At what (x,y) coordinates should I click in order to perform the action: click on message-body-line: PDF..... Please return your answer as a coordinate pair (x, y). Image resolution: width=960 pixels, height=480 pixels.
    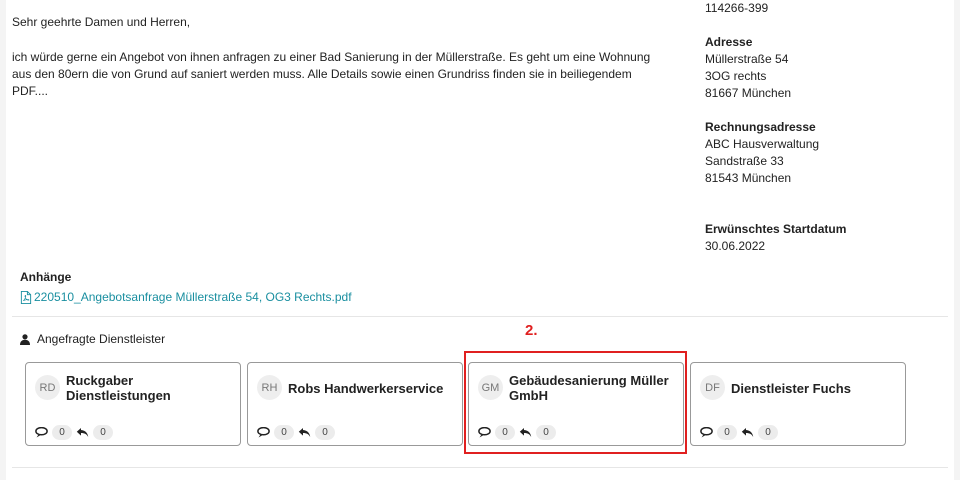
    Looking at the image, I should click on (30, 91).